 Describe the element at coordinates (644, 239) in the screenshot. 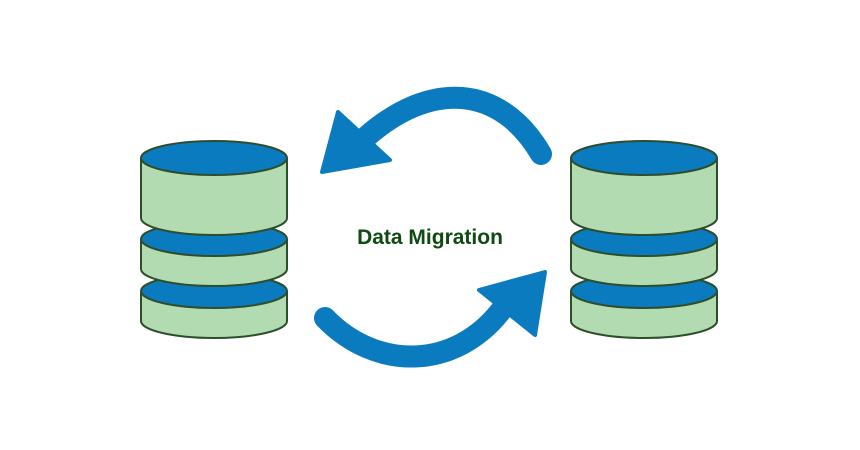

I see `right-database-icon` at that location.